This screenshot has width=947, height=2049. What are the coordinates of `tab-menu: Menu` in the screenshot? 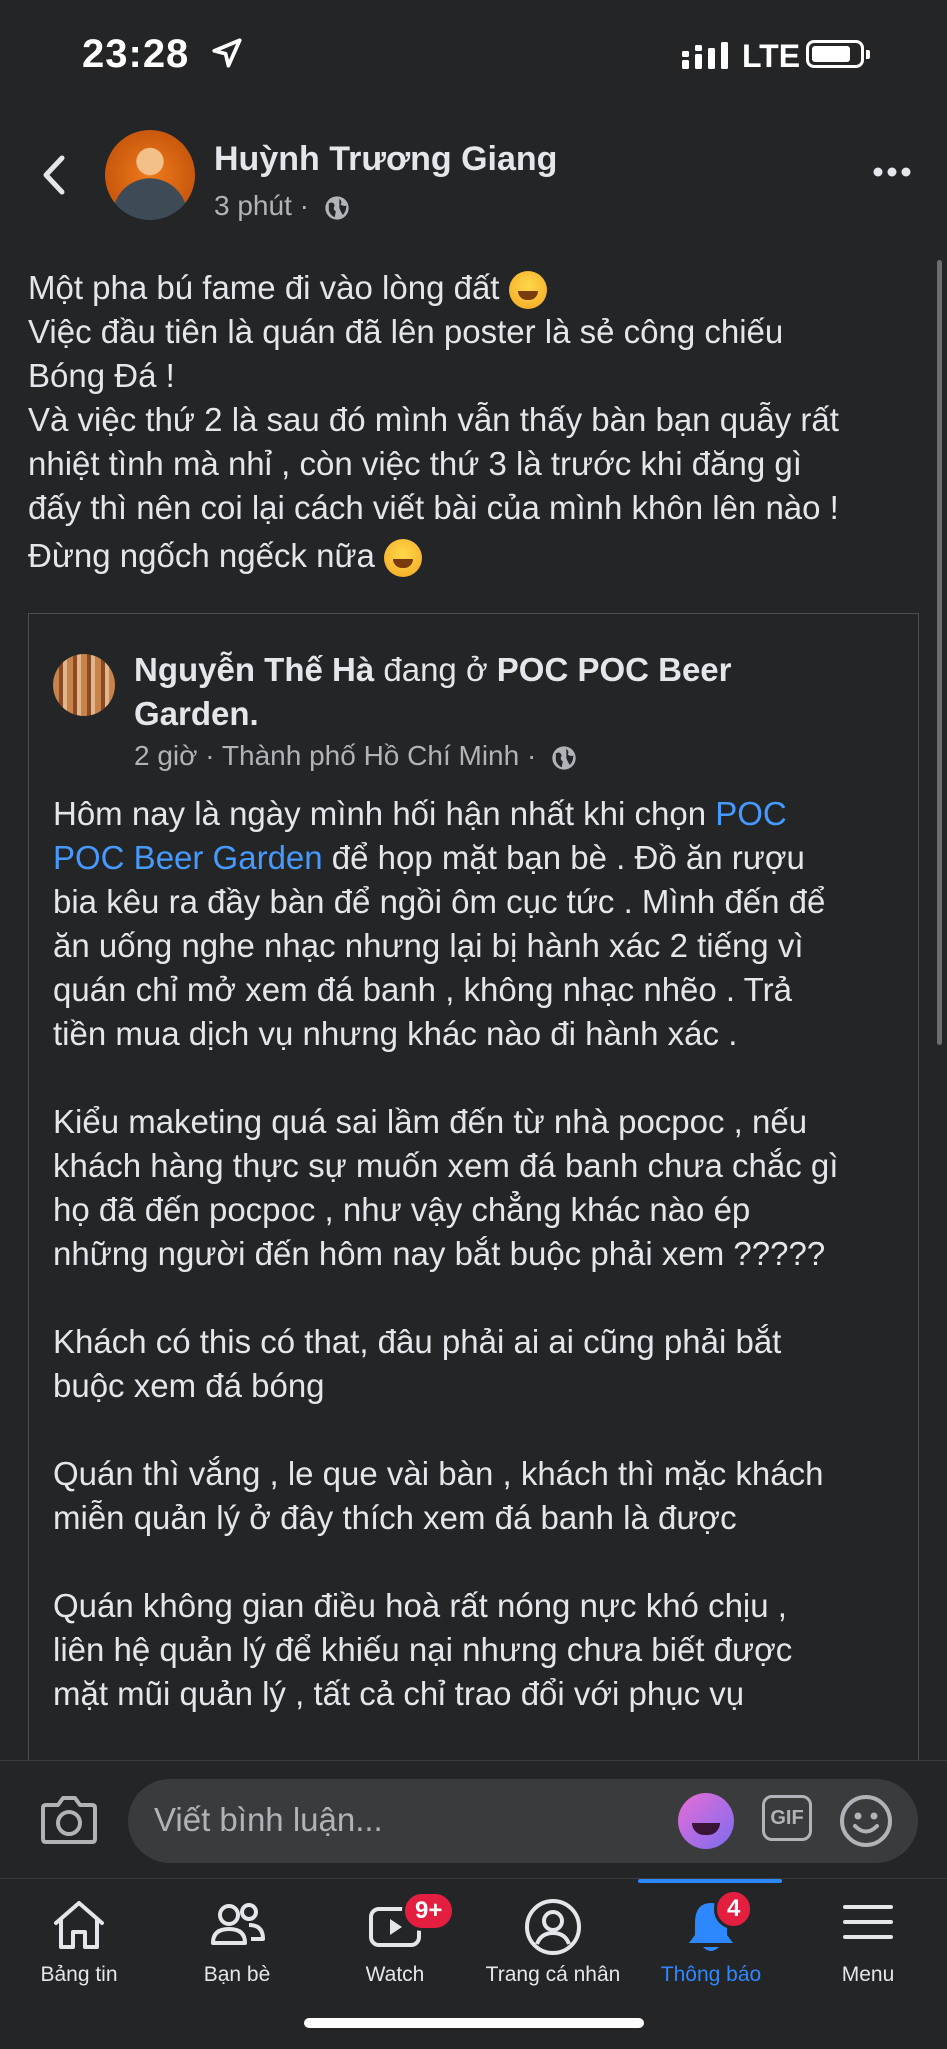 It's located at (868, 1939).